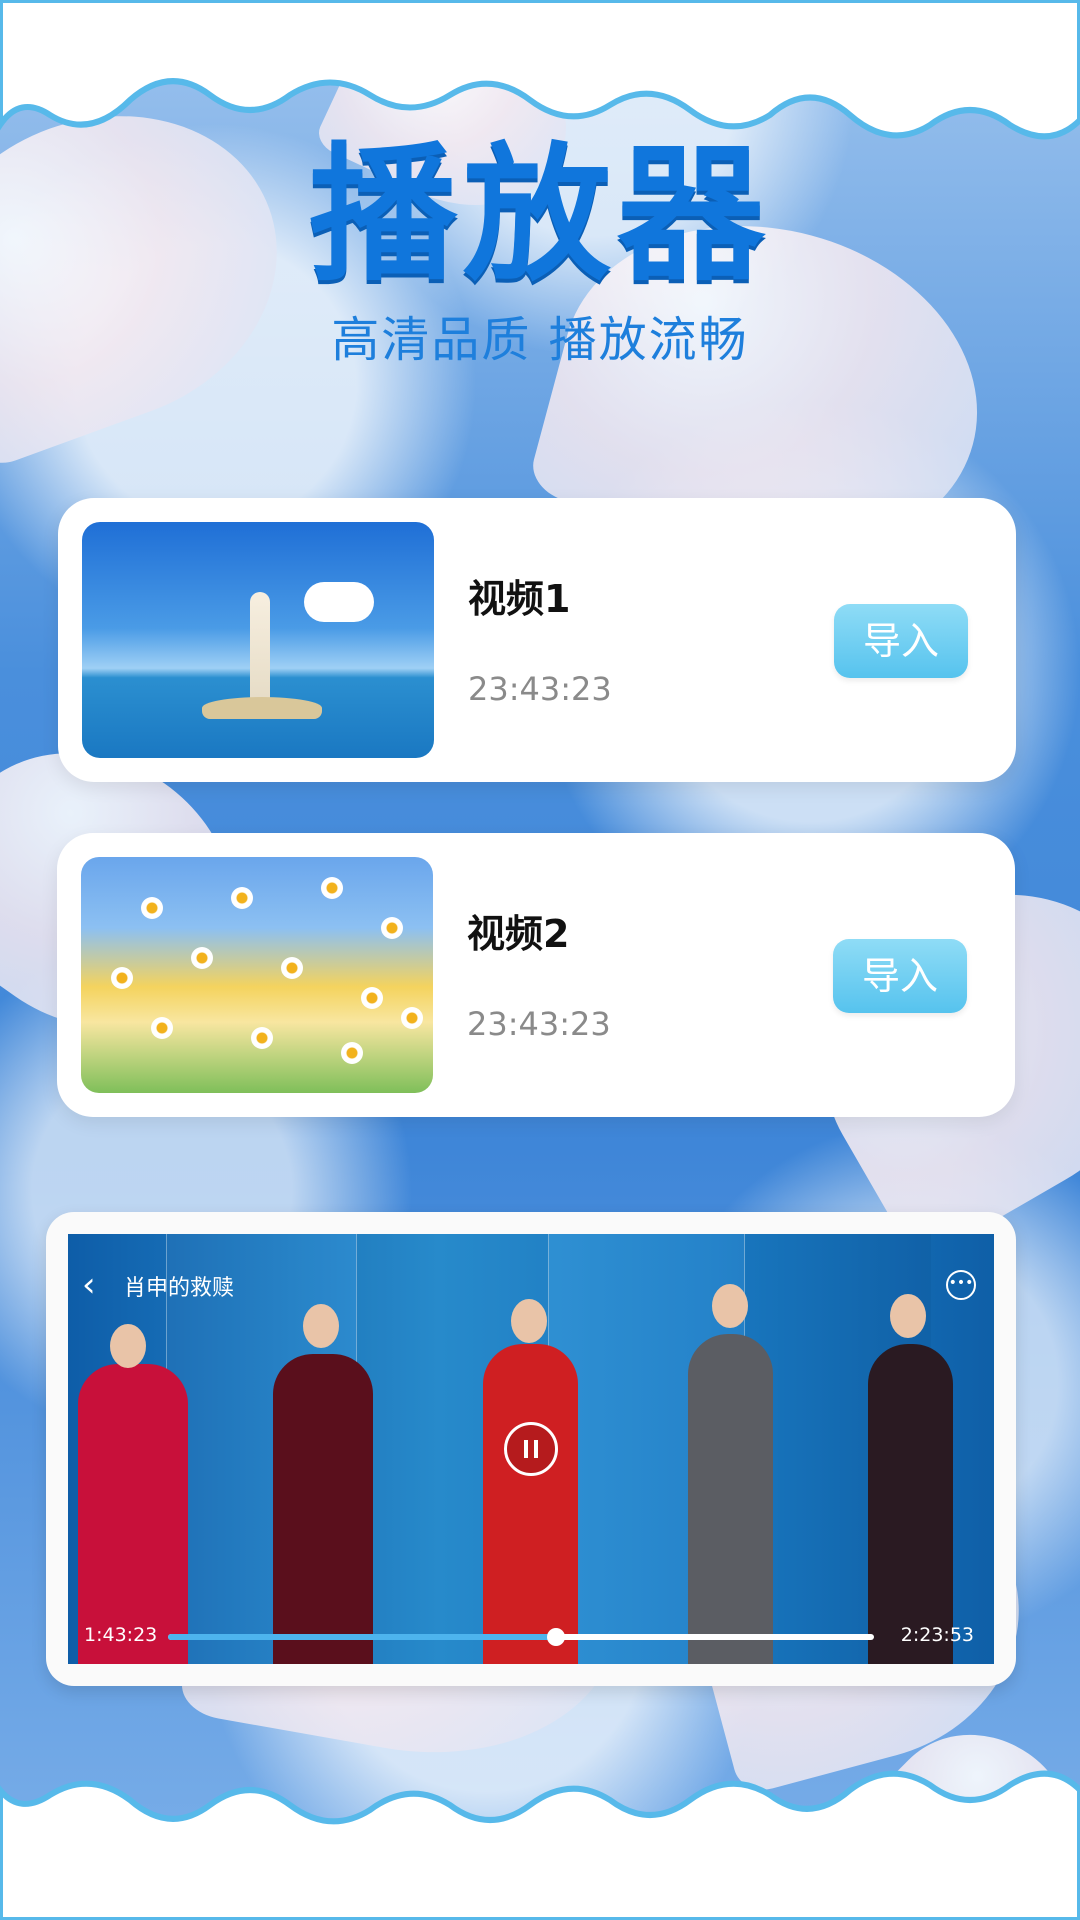 The image size is (1080, 1920). Describe the element at coordinates (537, 640) in the screenshot. I see `video-card: 视频1 23:43:23 导入` at that location.